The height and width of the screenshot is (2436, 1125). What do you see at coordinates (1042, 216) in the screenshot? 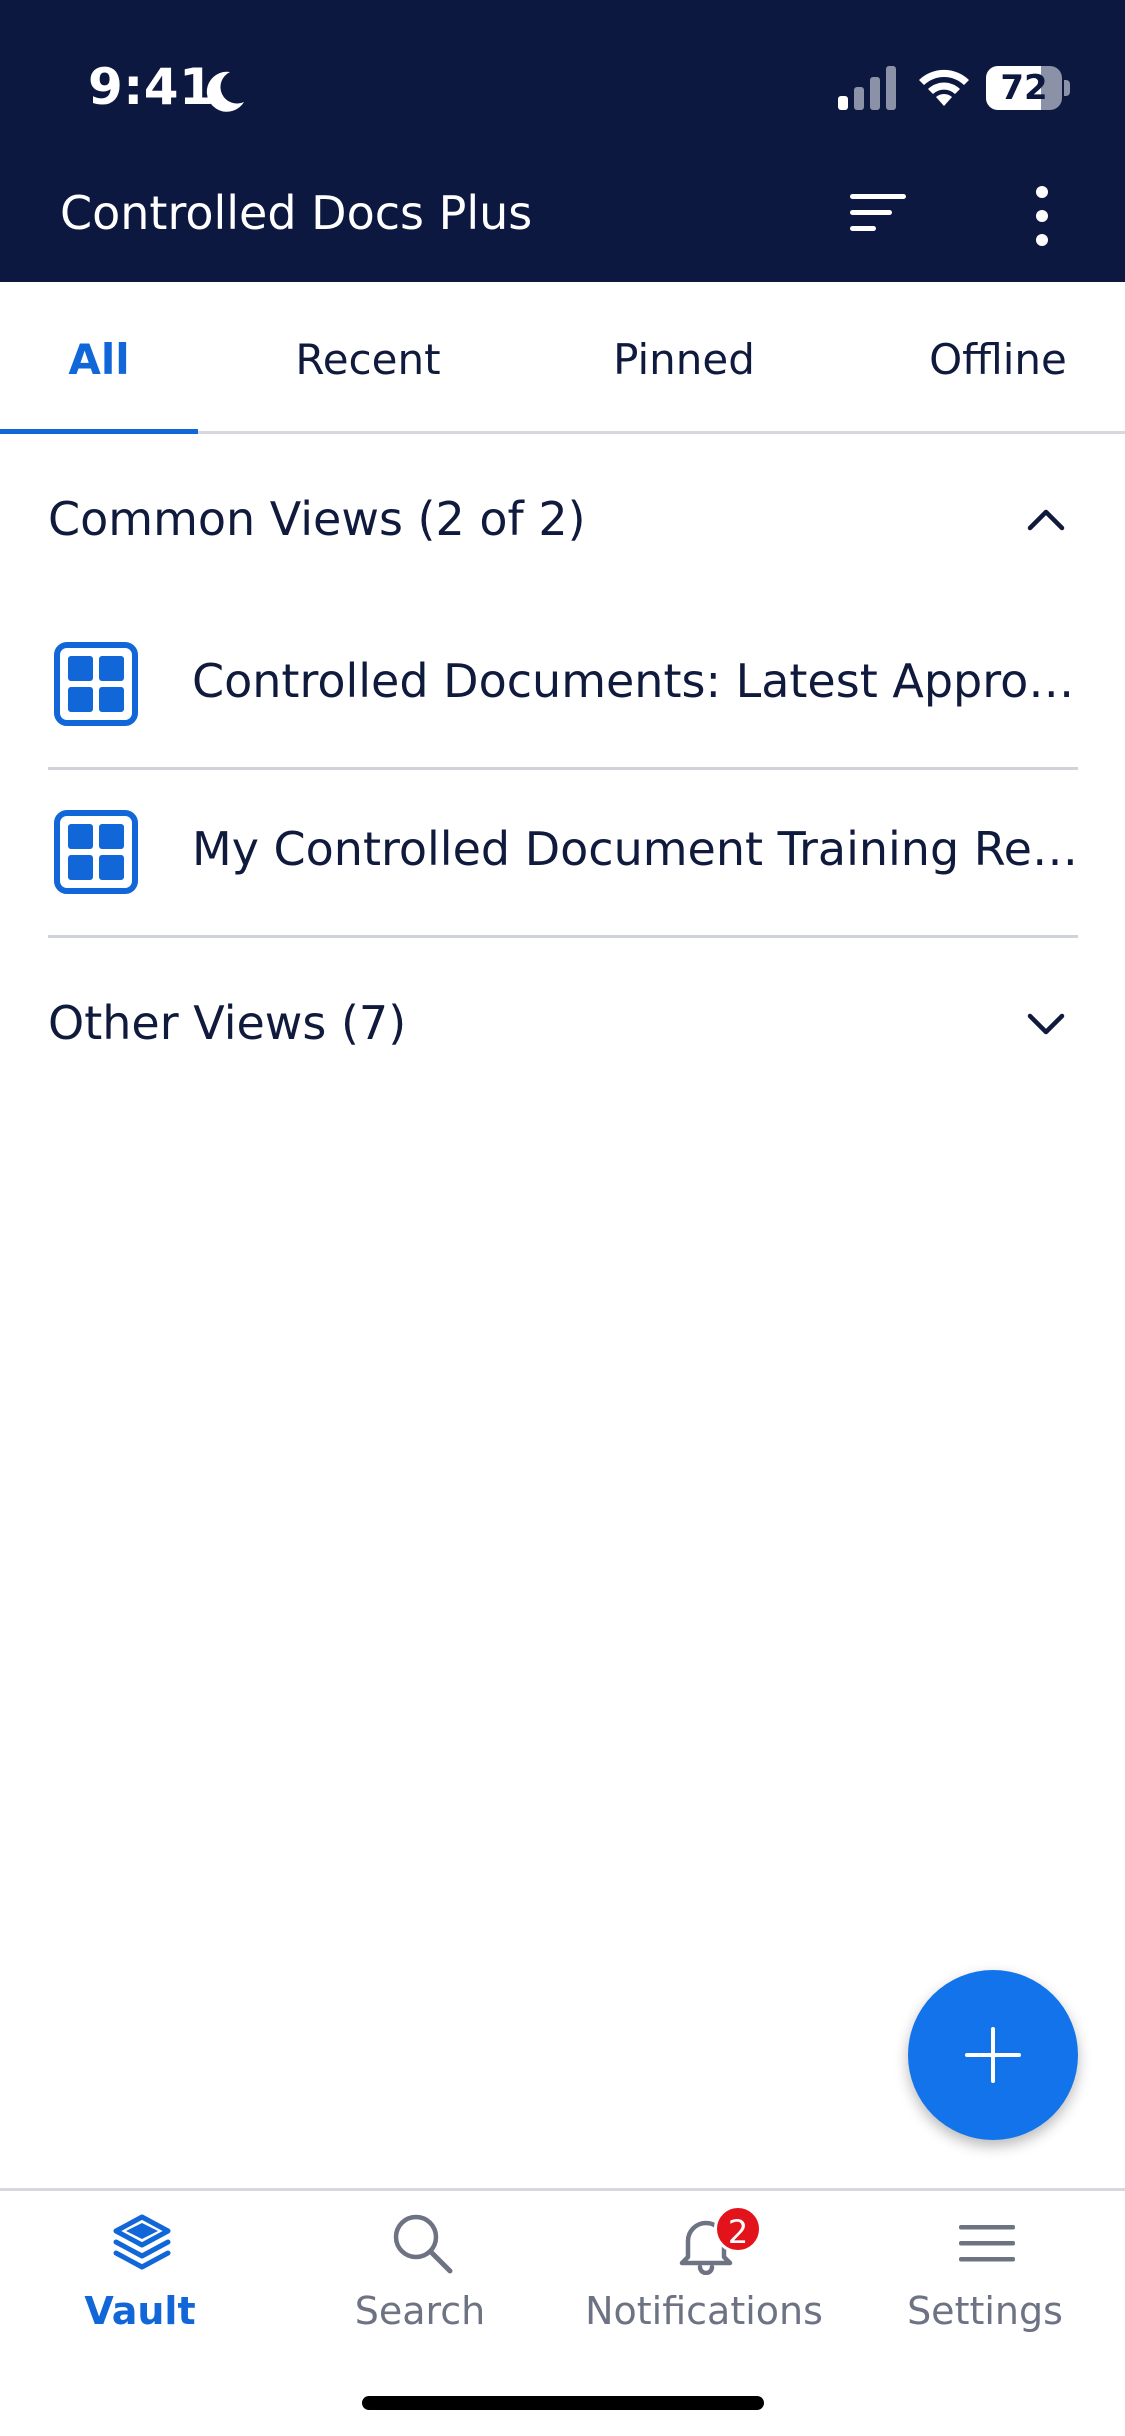
I see `more-options-icon` at bounding box center [1042, 216].